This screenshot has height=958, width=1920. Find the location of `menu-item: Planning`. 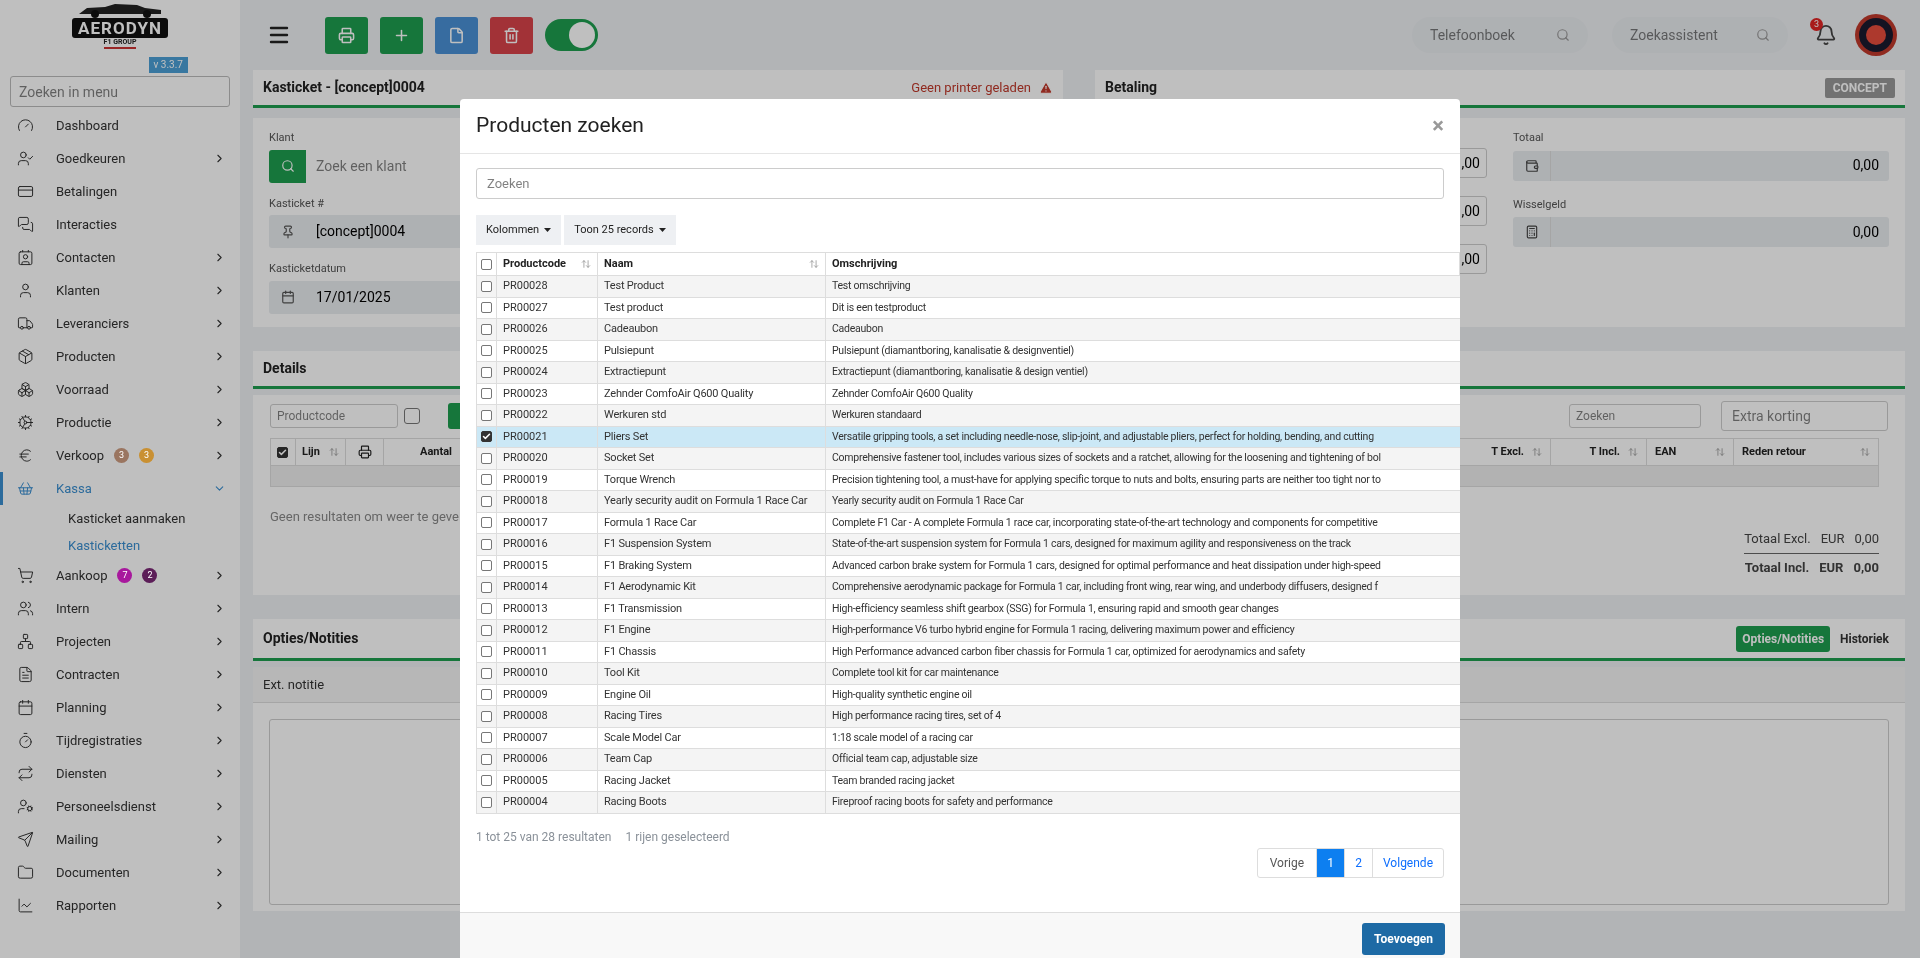

menu-item: Planning is located at coordinates (120, 707).